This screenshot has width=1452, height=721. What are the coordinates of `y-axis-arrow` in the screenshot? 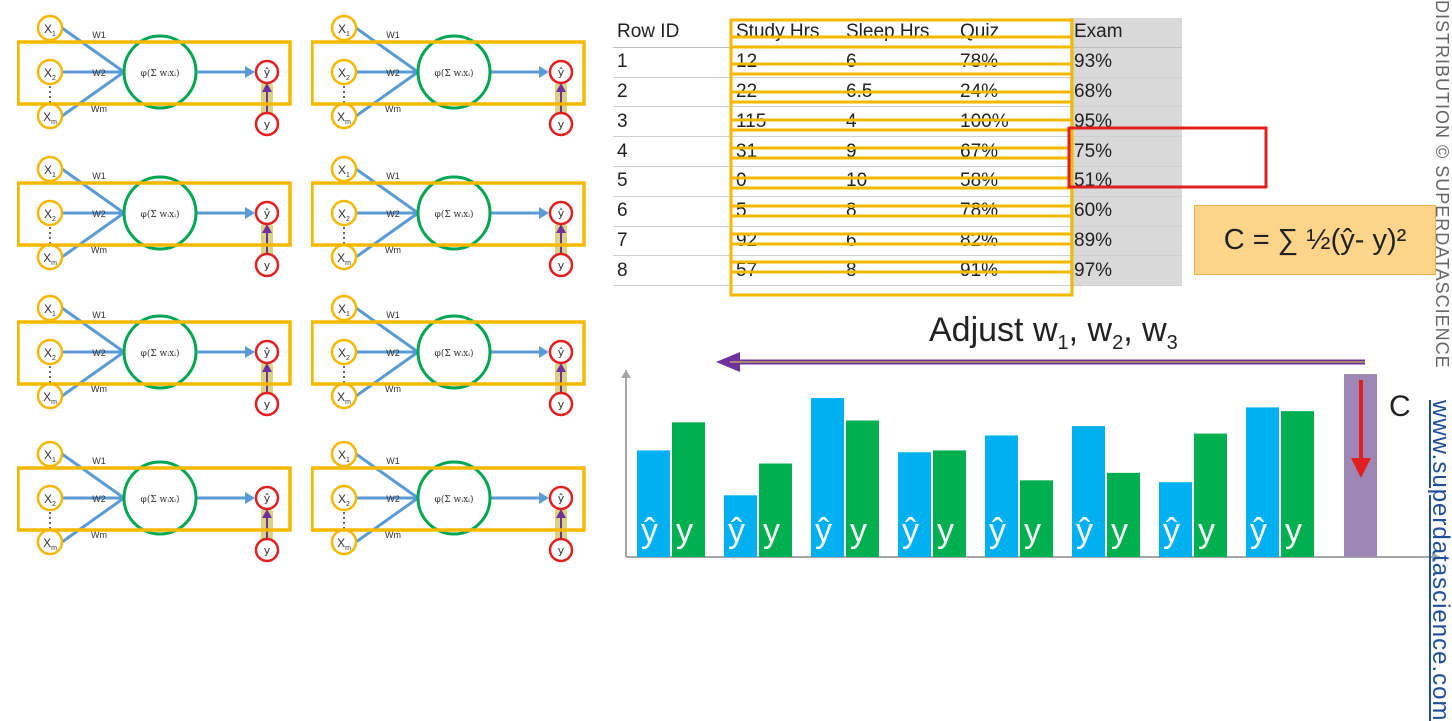 It's located at (626, 374).